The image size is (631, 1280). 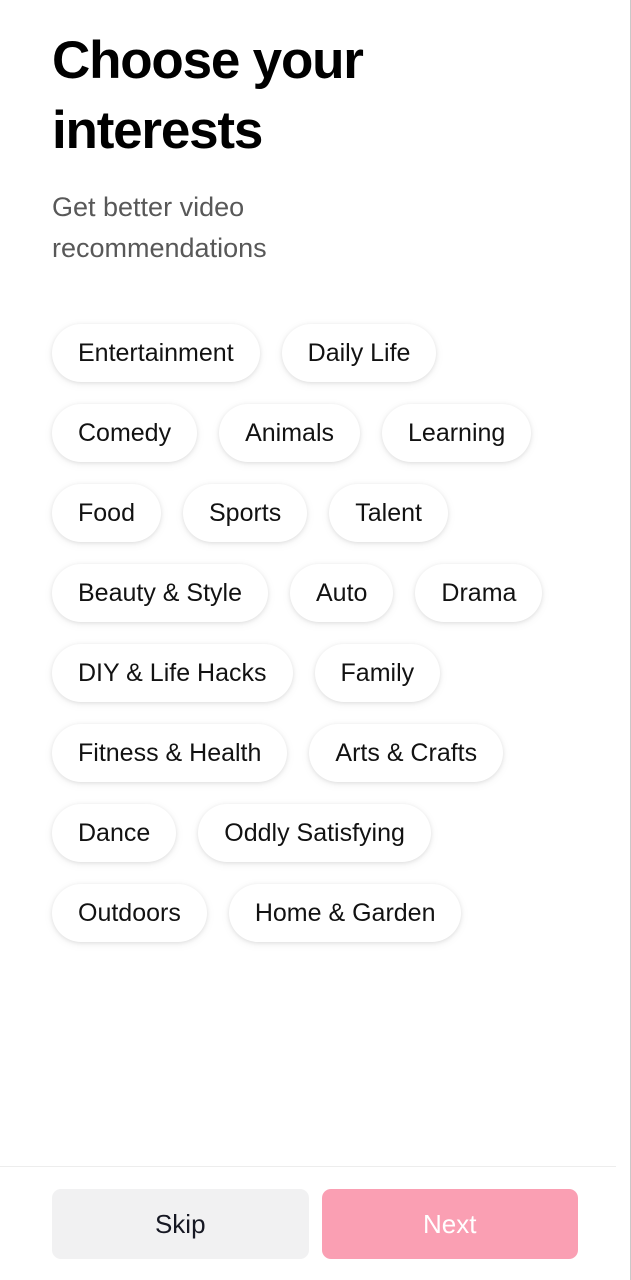 What do you see at coordinates (314, 833) in the screenshot?
I see `interest-chip: Oddly Satisfying` at bounding box center [314, 833].